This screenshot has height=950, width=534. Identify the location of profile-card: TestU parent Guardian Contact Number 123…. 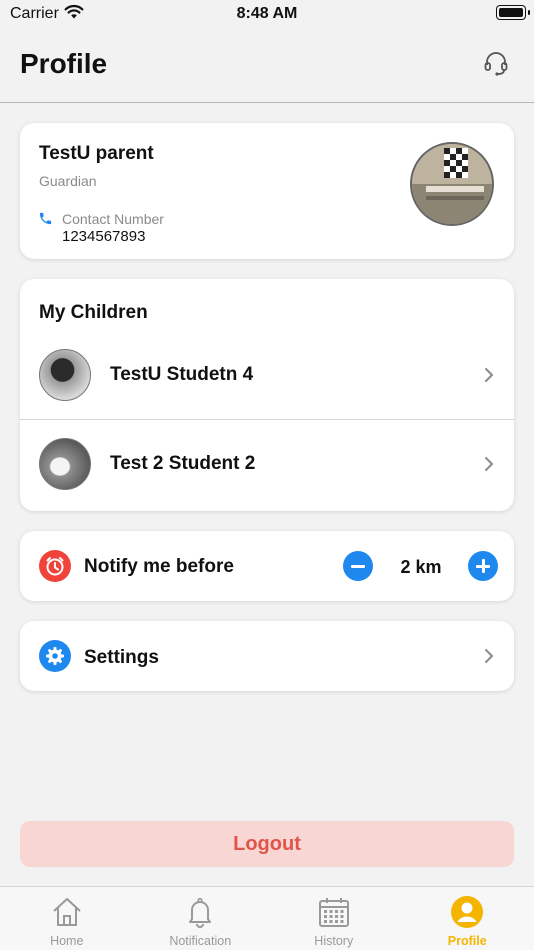
(267, 191).